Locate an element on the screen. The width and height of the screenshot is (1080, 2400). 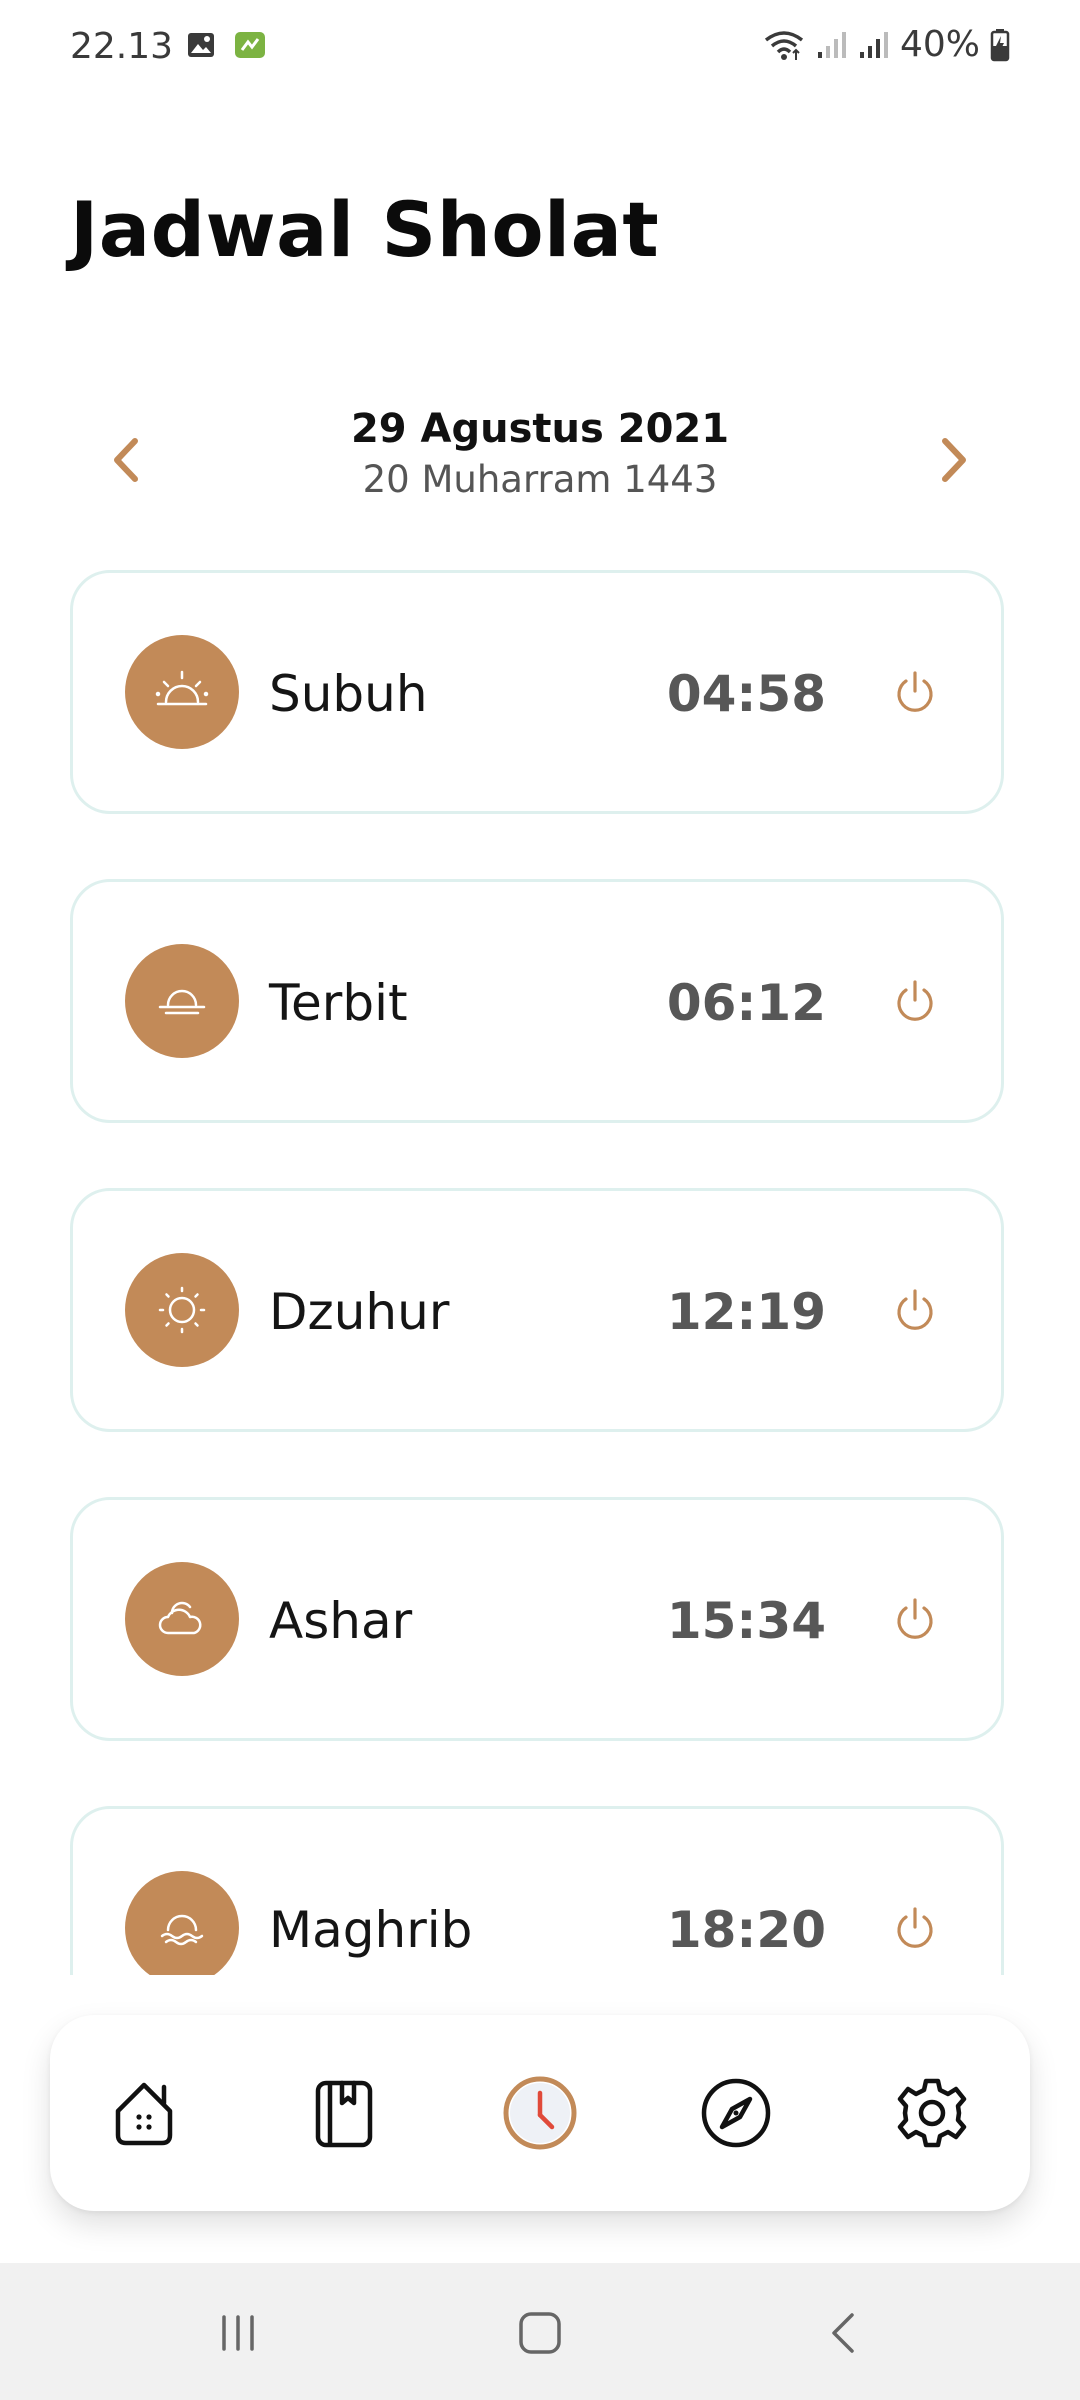
sun-icon is located at coordinates (182, 1310).